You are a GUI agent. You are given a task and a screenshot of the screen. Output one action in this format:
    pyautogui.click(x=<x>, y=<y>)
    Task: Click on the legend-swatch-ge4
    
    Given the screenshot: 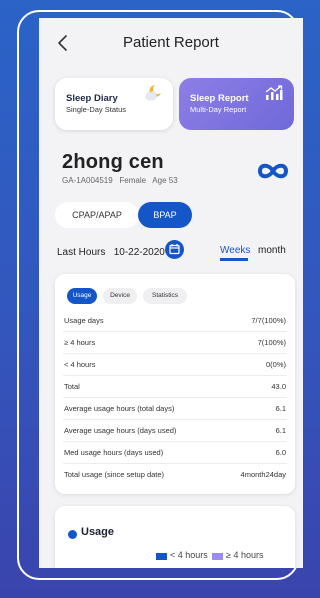 What is the action you would take?
    pyautogui.click(x=217, y=556)
    